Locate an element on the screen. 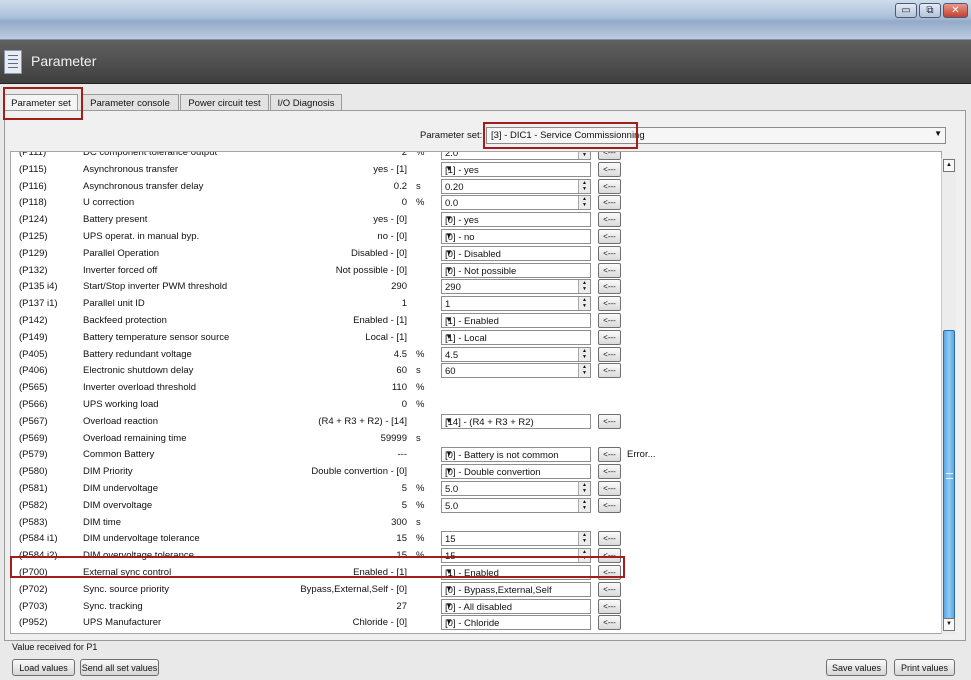 This screenshot has width=971, height=680. param-input: 0.0 ▲ ▼ is located at coordinates (516, 203).